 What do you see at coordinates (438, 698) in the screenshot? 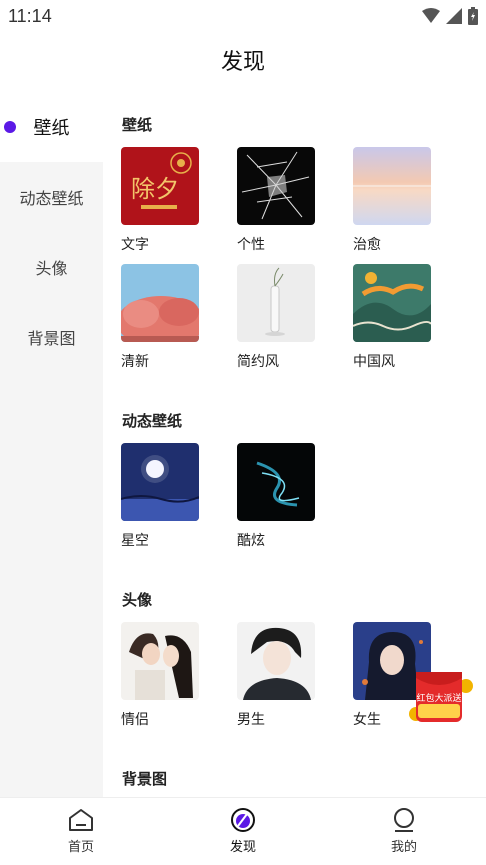
I see `red-packet-text: 红包大派送` at bounding box center [438, 698].